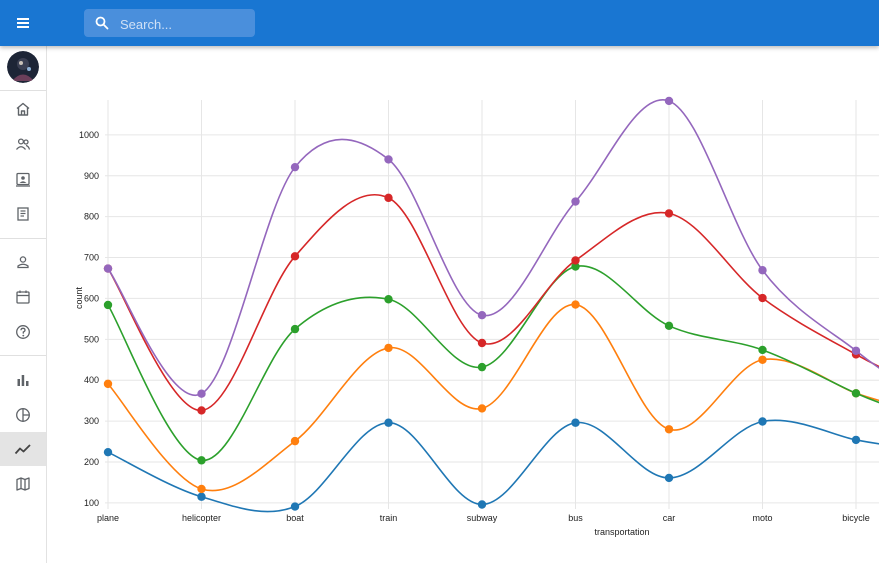 The height and width of the screenshot is (568, 879). Describe the element at coordinates (575, 518) in the screenshot. I see `x-tick-label: bus` at that location.